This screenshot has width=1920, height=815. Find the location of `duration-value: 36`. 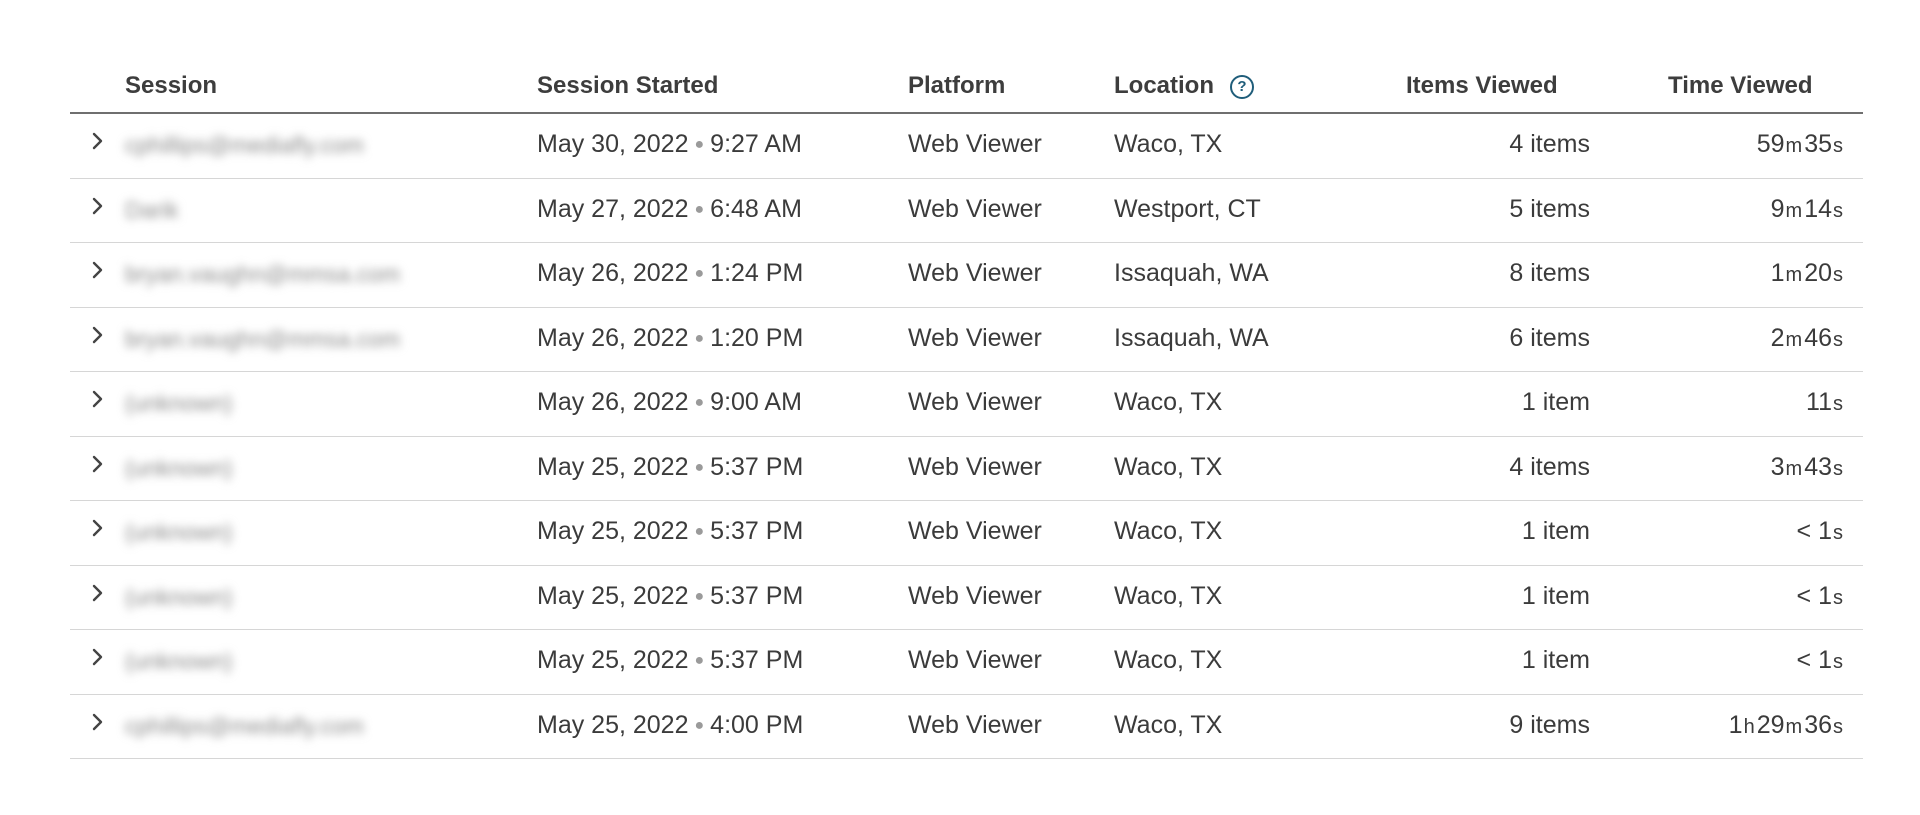

duration-value: 36 is located at coordinates (1818, 724).